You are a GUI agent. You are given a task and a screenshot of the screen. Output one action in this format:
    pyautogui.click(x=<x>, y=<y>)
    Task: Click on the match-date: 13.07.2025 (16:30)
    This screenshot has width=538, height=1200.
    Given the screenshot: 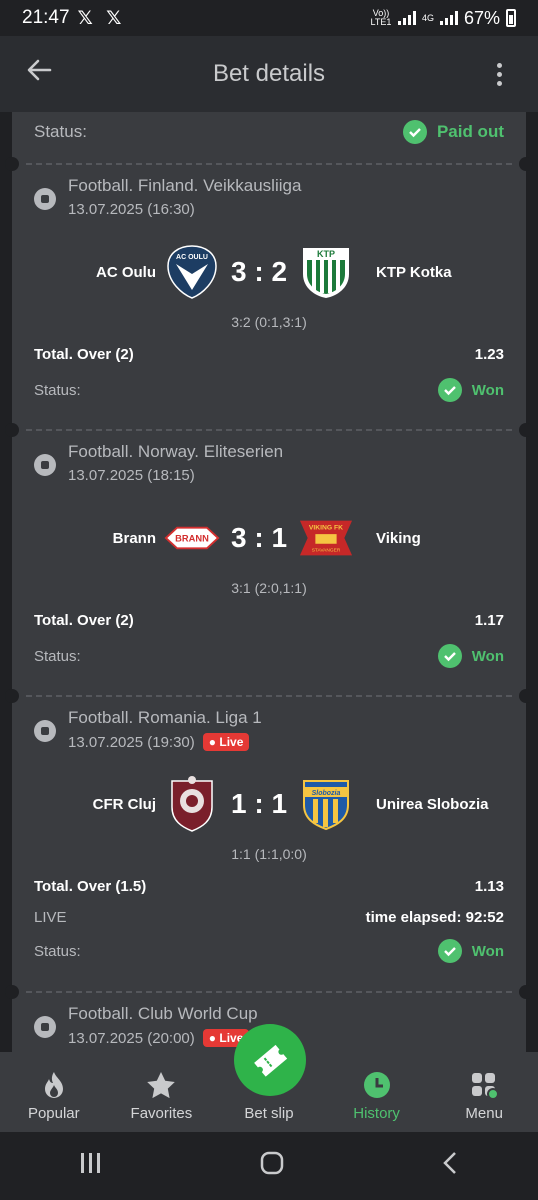 What is the action you would take?
    pyautogui.click(x=131, y=209)
    